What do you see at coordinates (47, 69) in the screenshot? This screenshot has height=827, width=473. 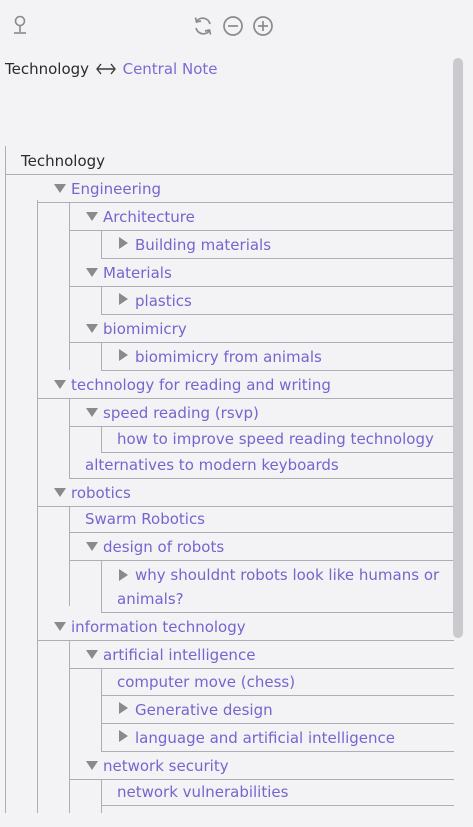 I see `note-title: Technology` at bounding box center [47, 69].